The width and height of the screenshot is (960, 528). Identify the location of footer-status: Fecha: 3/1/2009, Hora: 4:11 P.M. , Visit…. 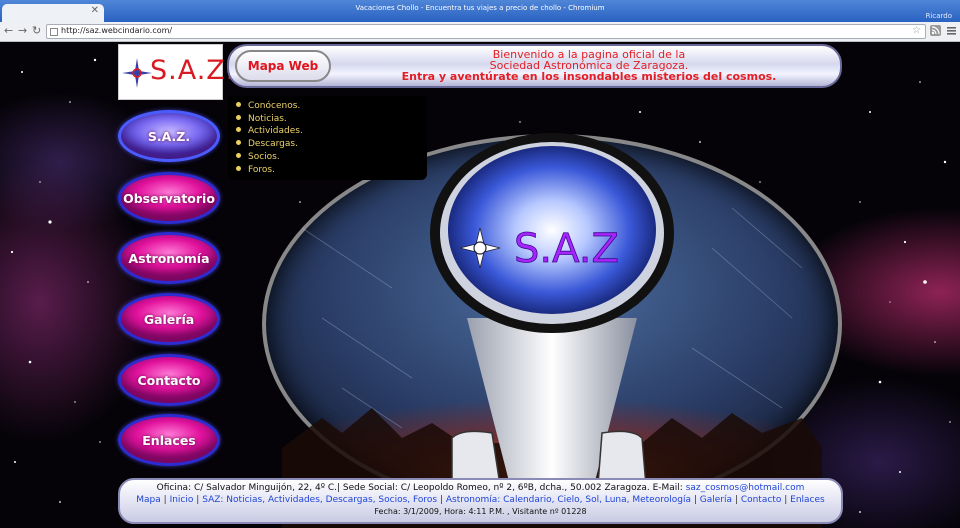
(480, 511).